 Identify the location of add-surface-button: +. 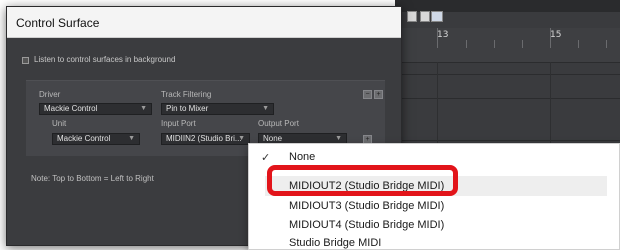
(378, 94).